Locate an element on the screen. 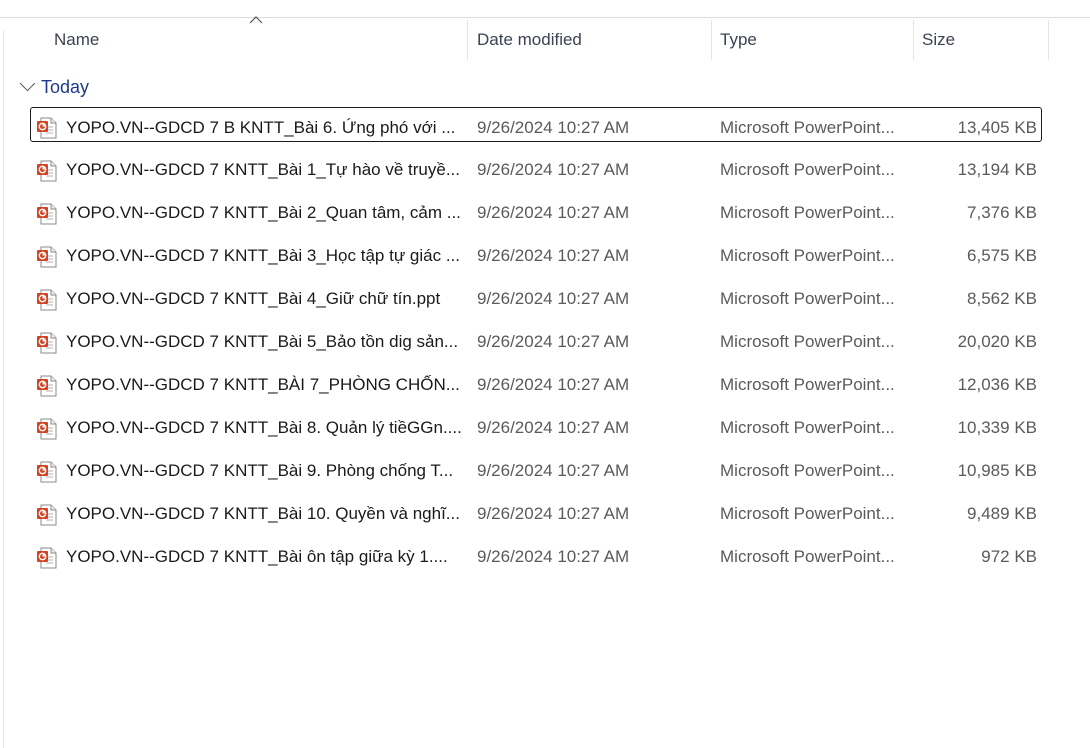 The height and width of the screenshot is (748, 1090). group-header-today: Today is located at coordinates (54, 87).